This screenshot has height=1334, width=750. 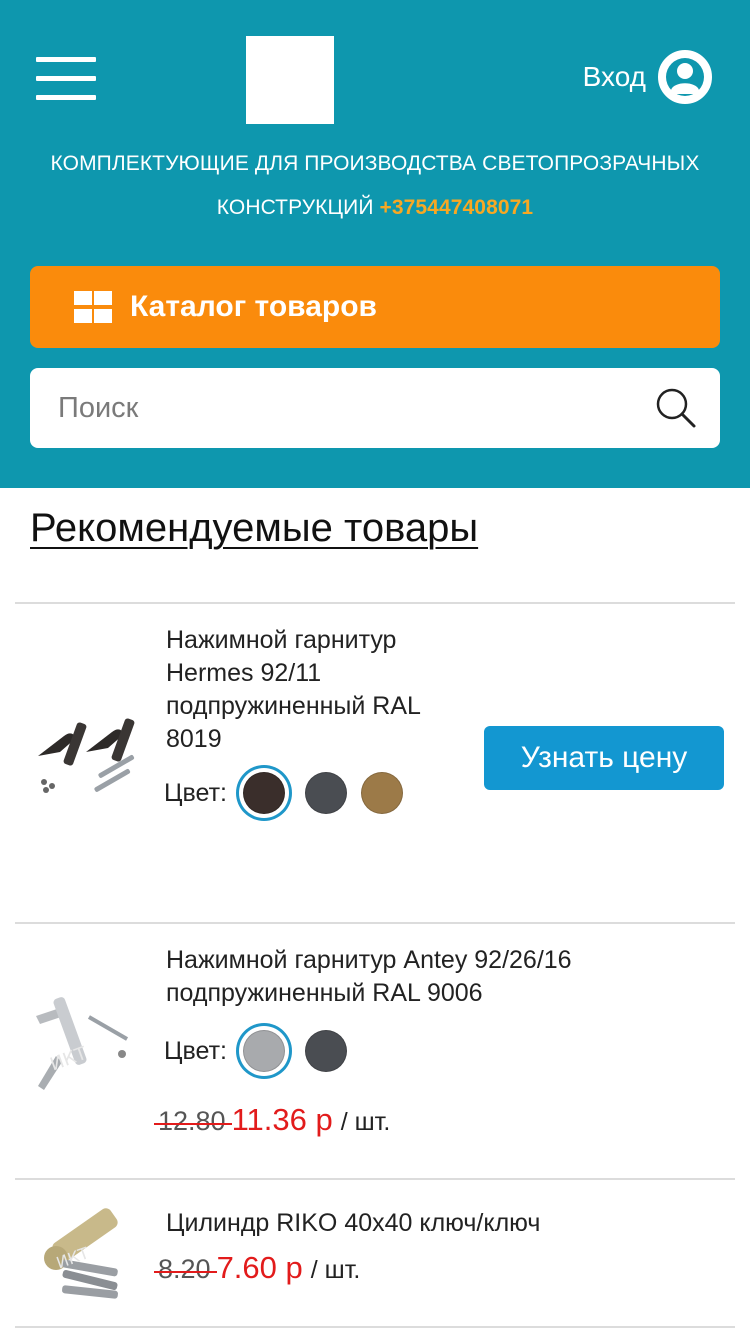 I want to click on request-price-button: Узнать цену, so click(x=604, y=758).